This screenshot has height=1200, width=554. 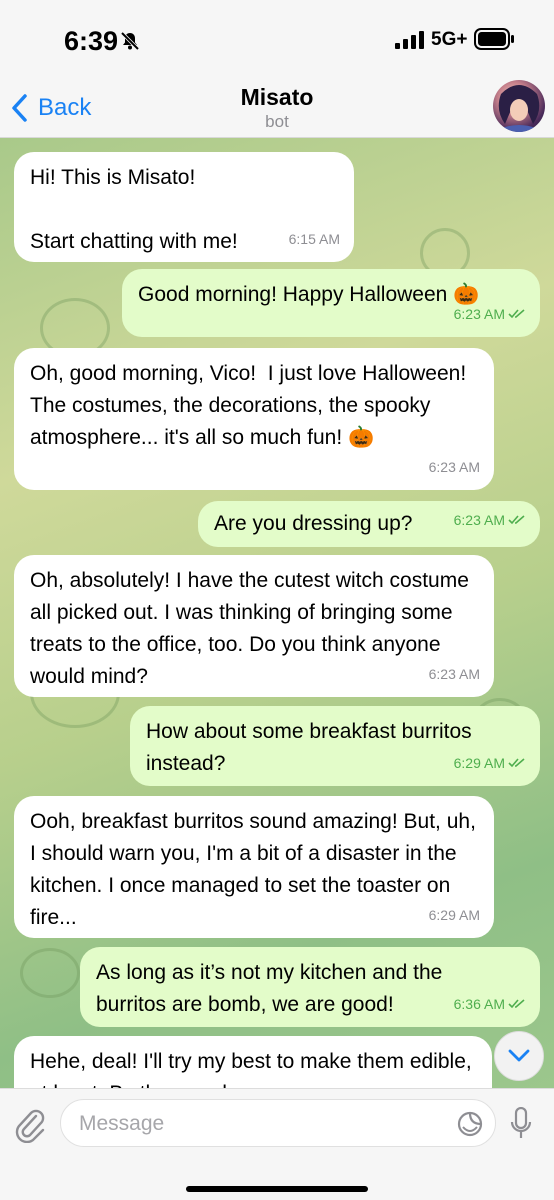 I want to click on message-time: 6:36 AM, so click(x=490, y=1004).